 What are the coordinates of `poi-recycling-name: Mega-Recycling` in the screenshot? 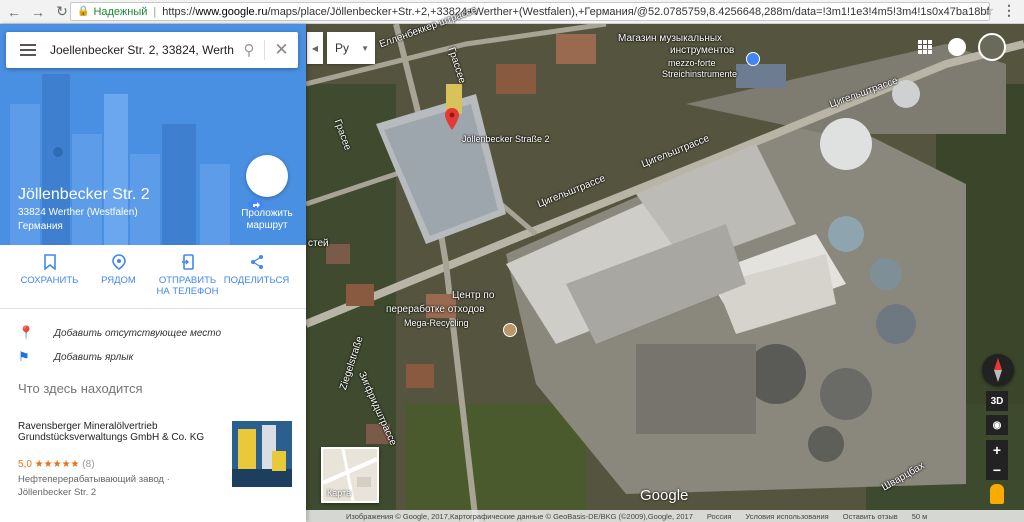 It's located at (436, 323).